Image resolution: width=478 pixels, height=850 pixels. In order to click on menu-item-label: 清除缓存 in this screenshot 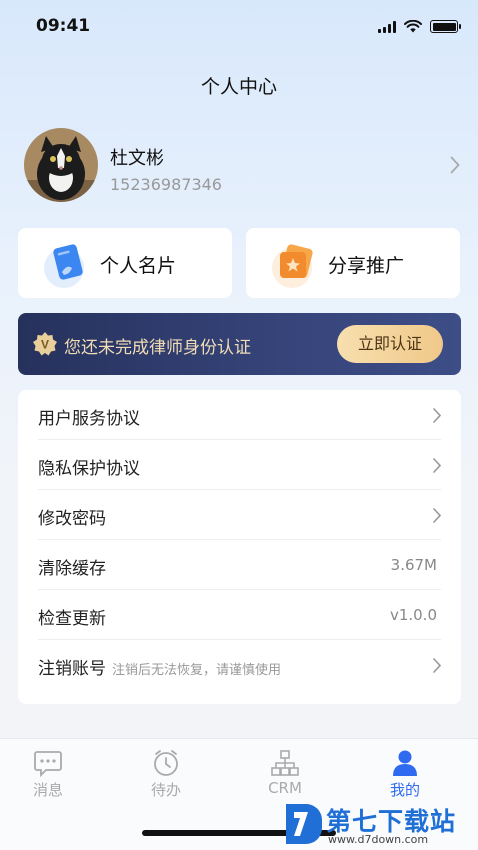, I will do `click(72, 569)`.